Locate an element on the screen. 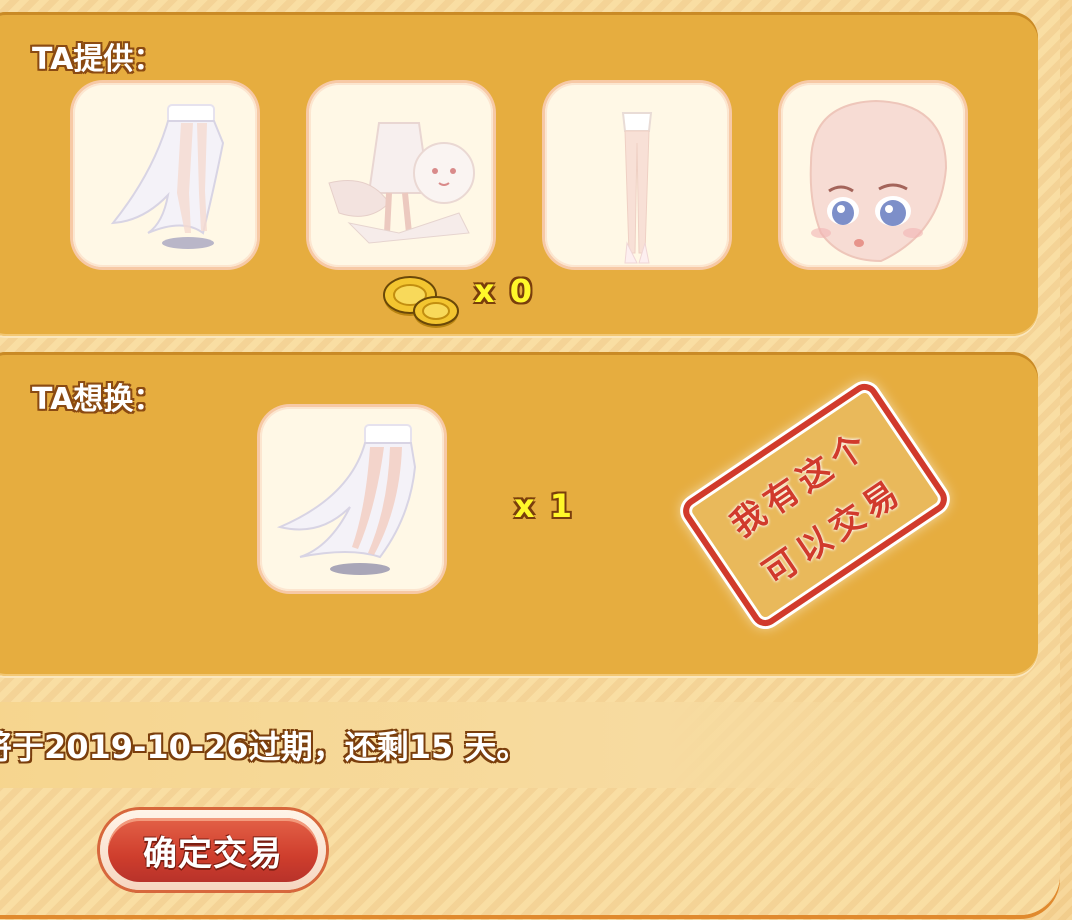  offer-item-skirt is located at coordinates (165, 175).